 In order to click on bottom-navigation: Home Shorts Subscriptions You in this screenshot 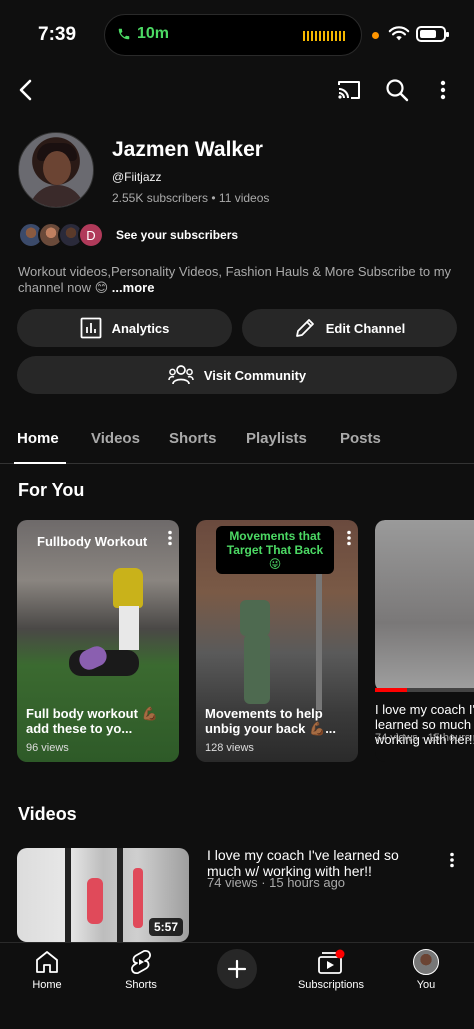, I will do `click(237, 985)`.